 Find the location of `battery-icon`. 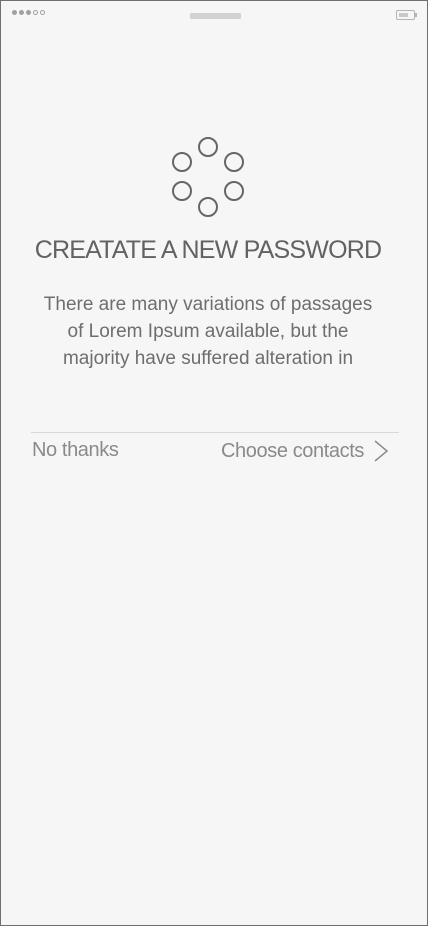

battery-icon is located at coordinates (406, 15).